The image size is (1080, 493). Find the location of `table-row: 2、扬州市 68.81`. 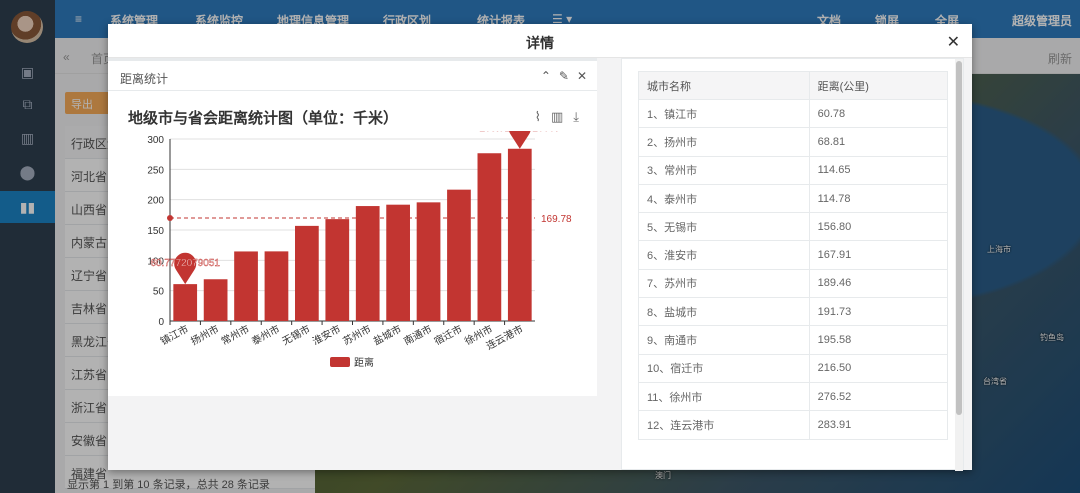

table-row: 2、扬州市 68.81 is located at coordinates (793, 142).